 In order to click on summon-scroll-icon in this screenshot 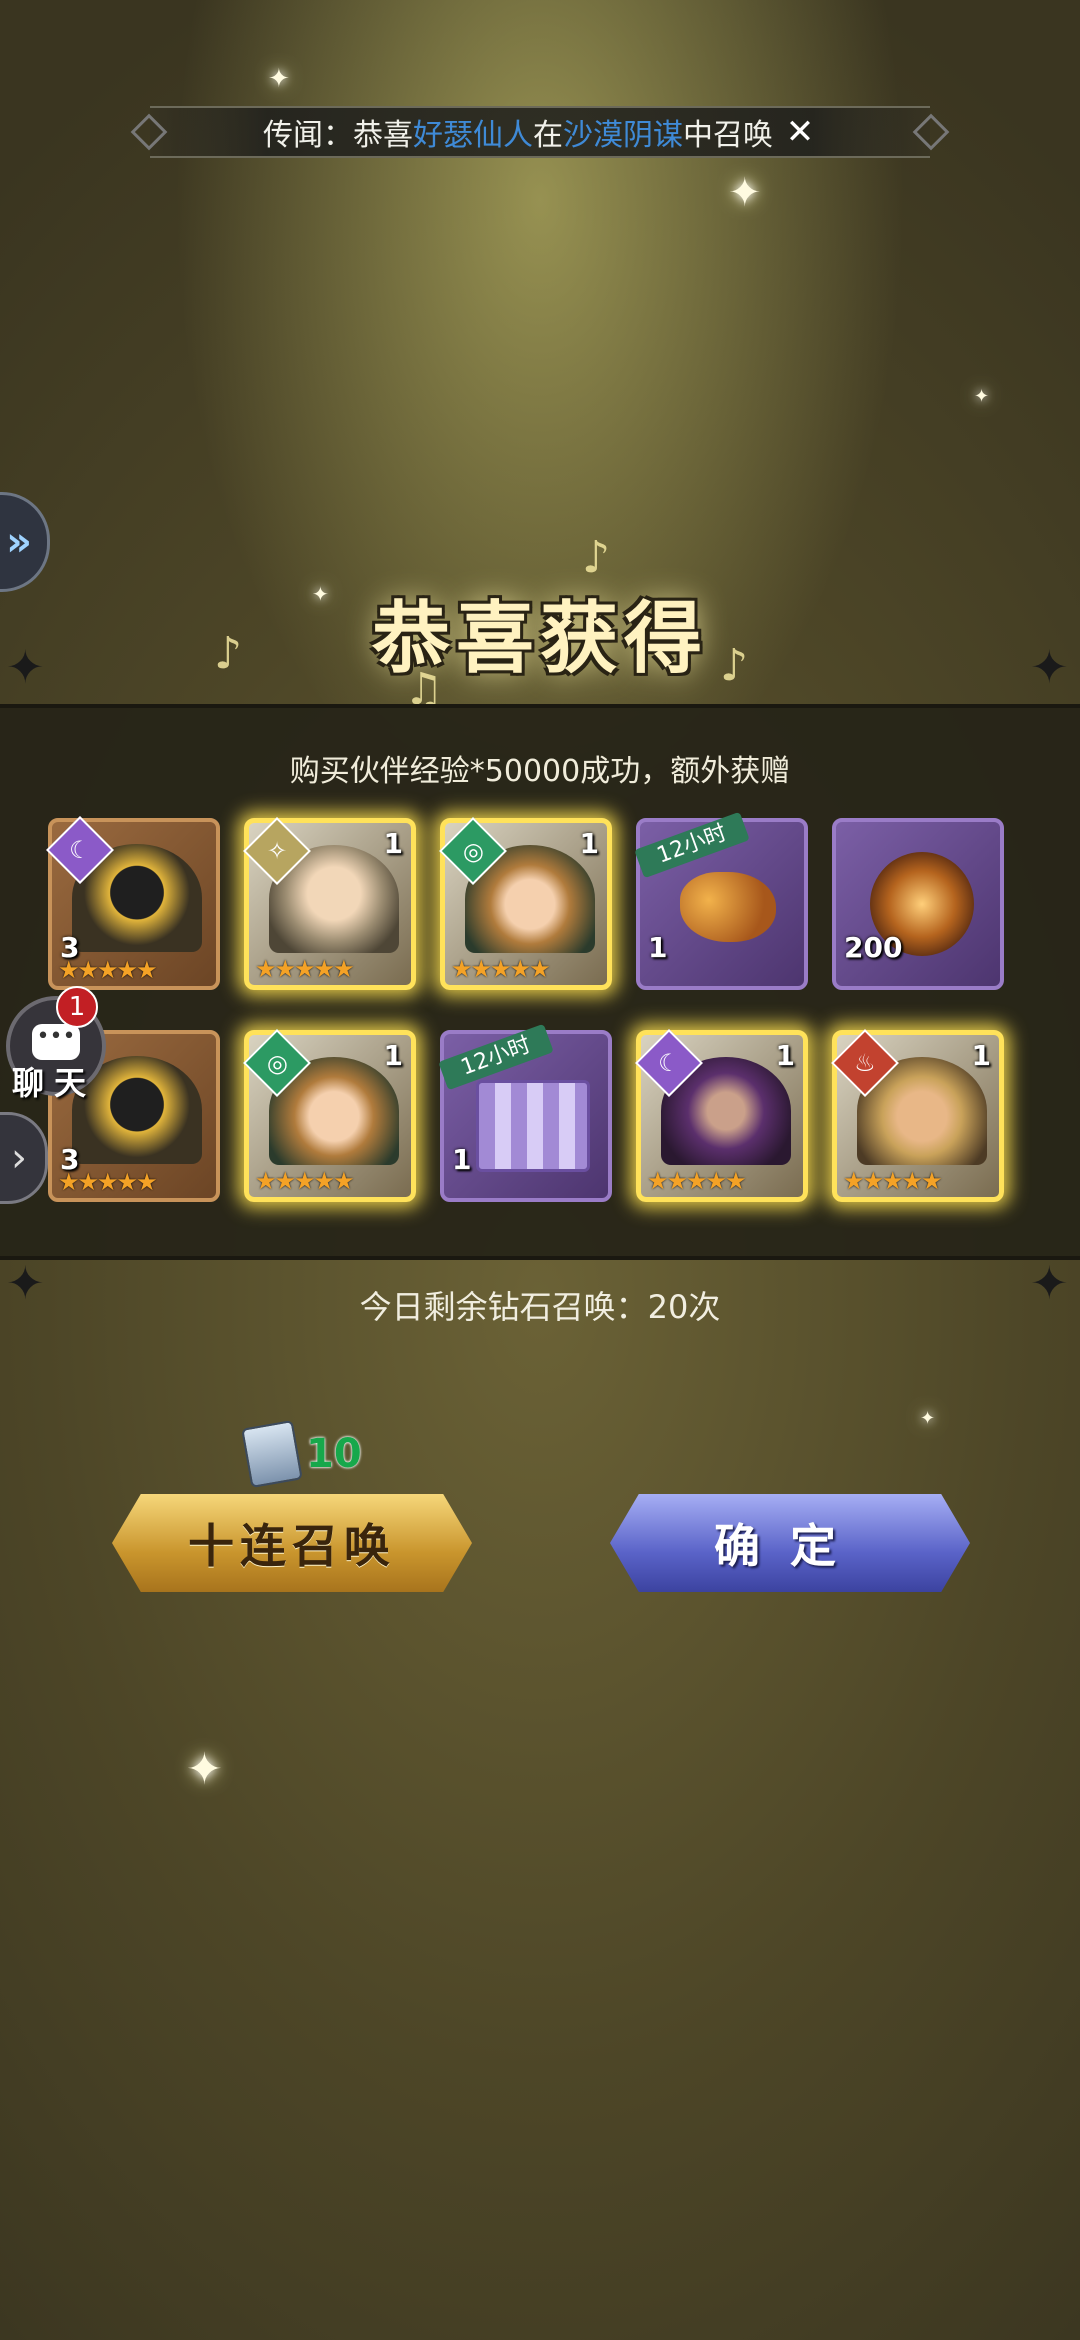, I will do `click(272, 1454)`.